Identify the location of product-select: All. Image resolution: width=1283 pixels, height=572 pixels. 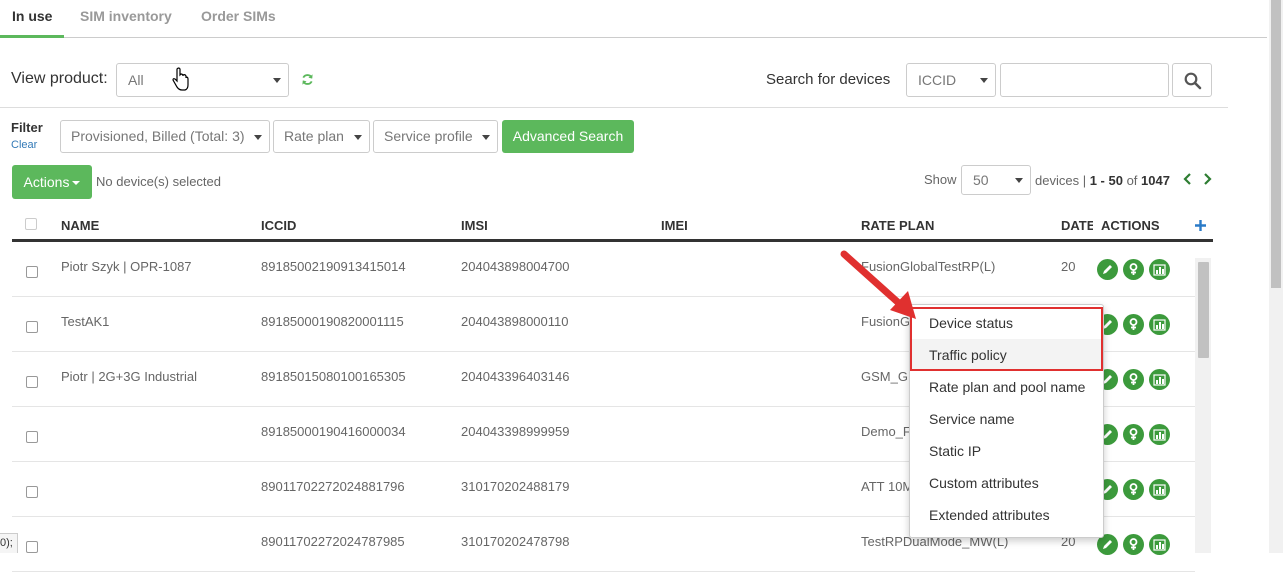
(202, 80).